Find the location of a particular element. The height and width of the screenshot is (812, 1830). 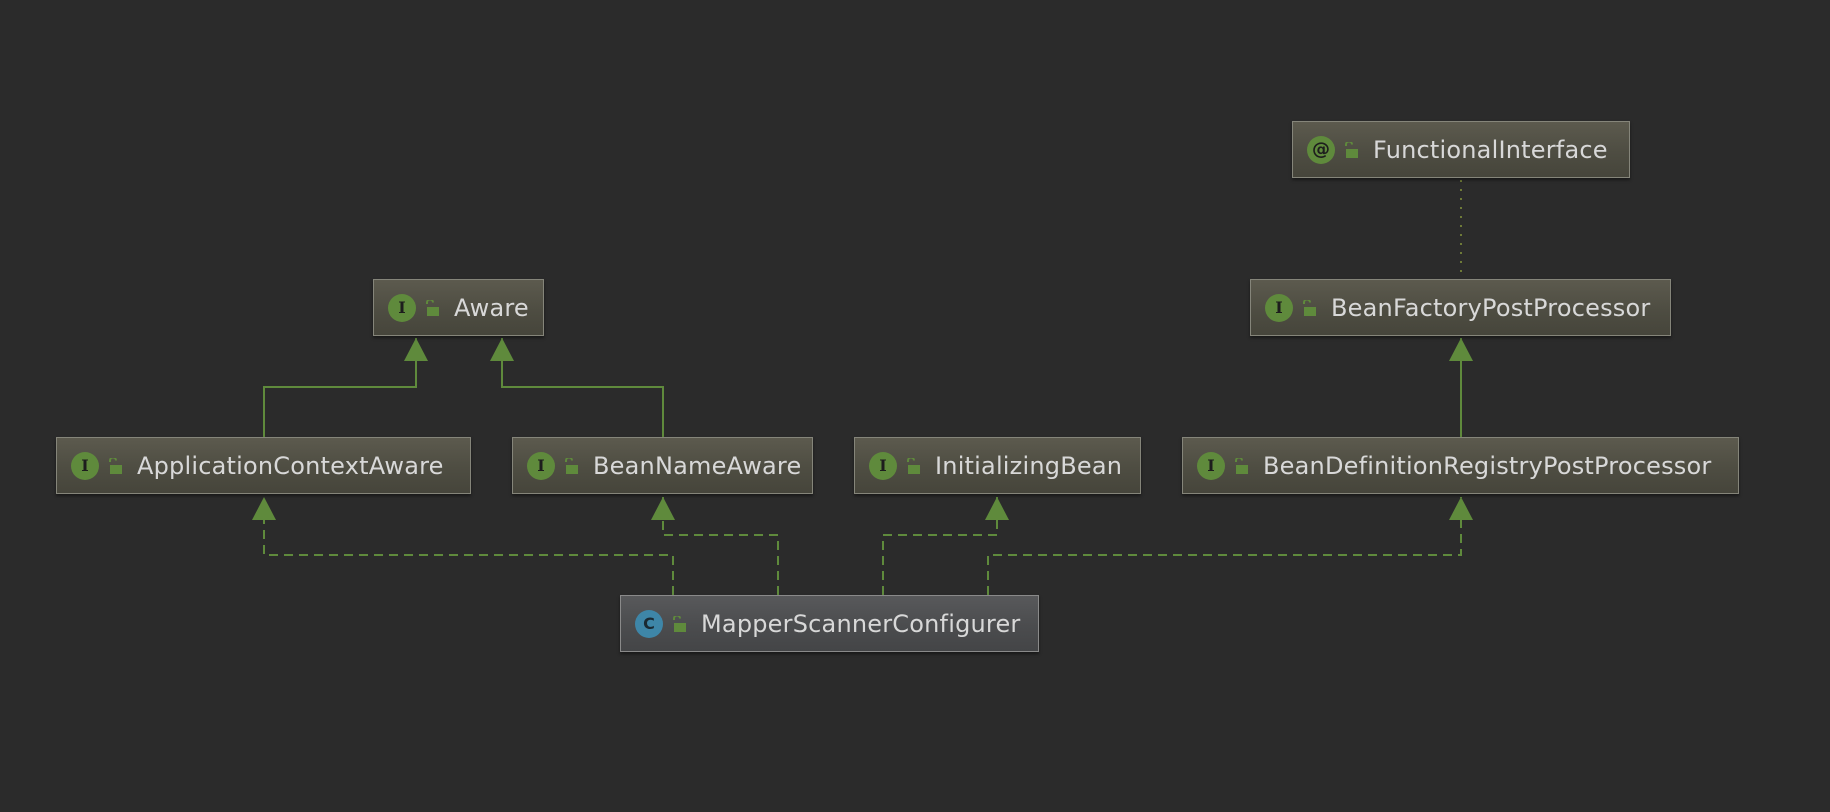

edge-beannameaware-extends-aware is located at coordinates (582, 387).